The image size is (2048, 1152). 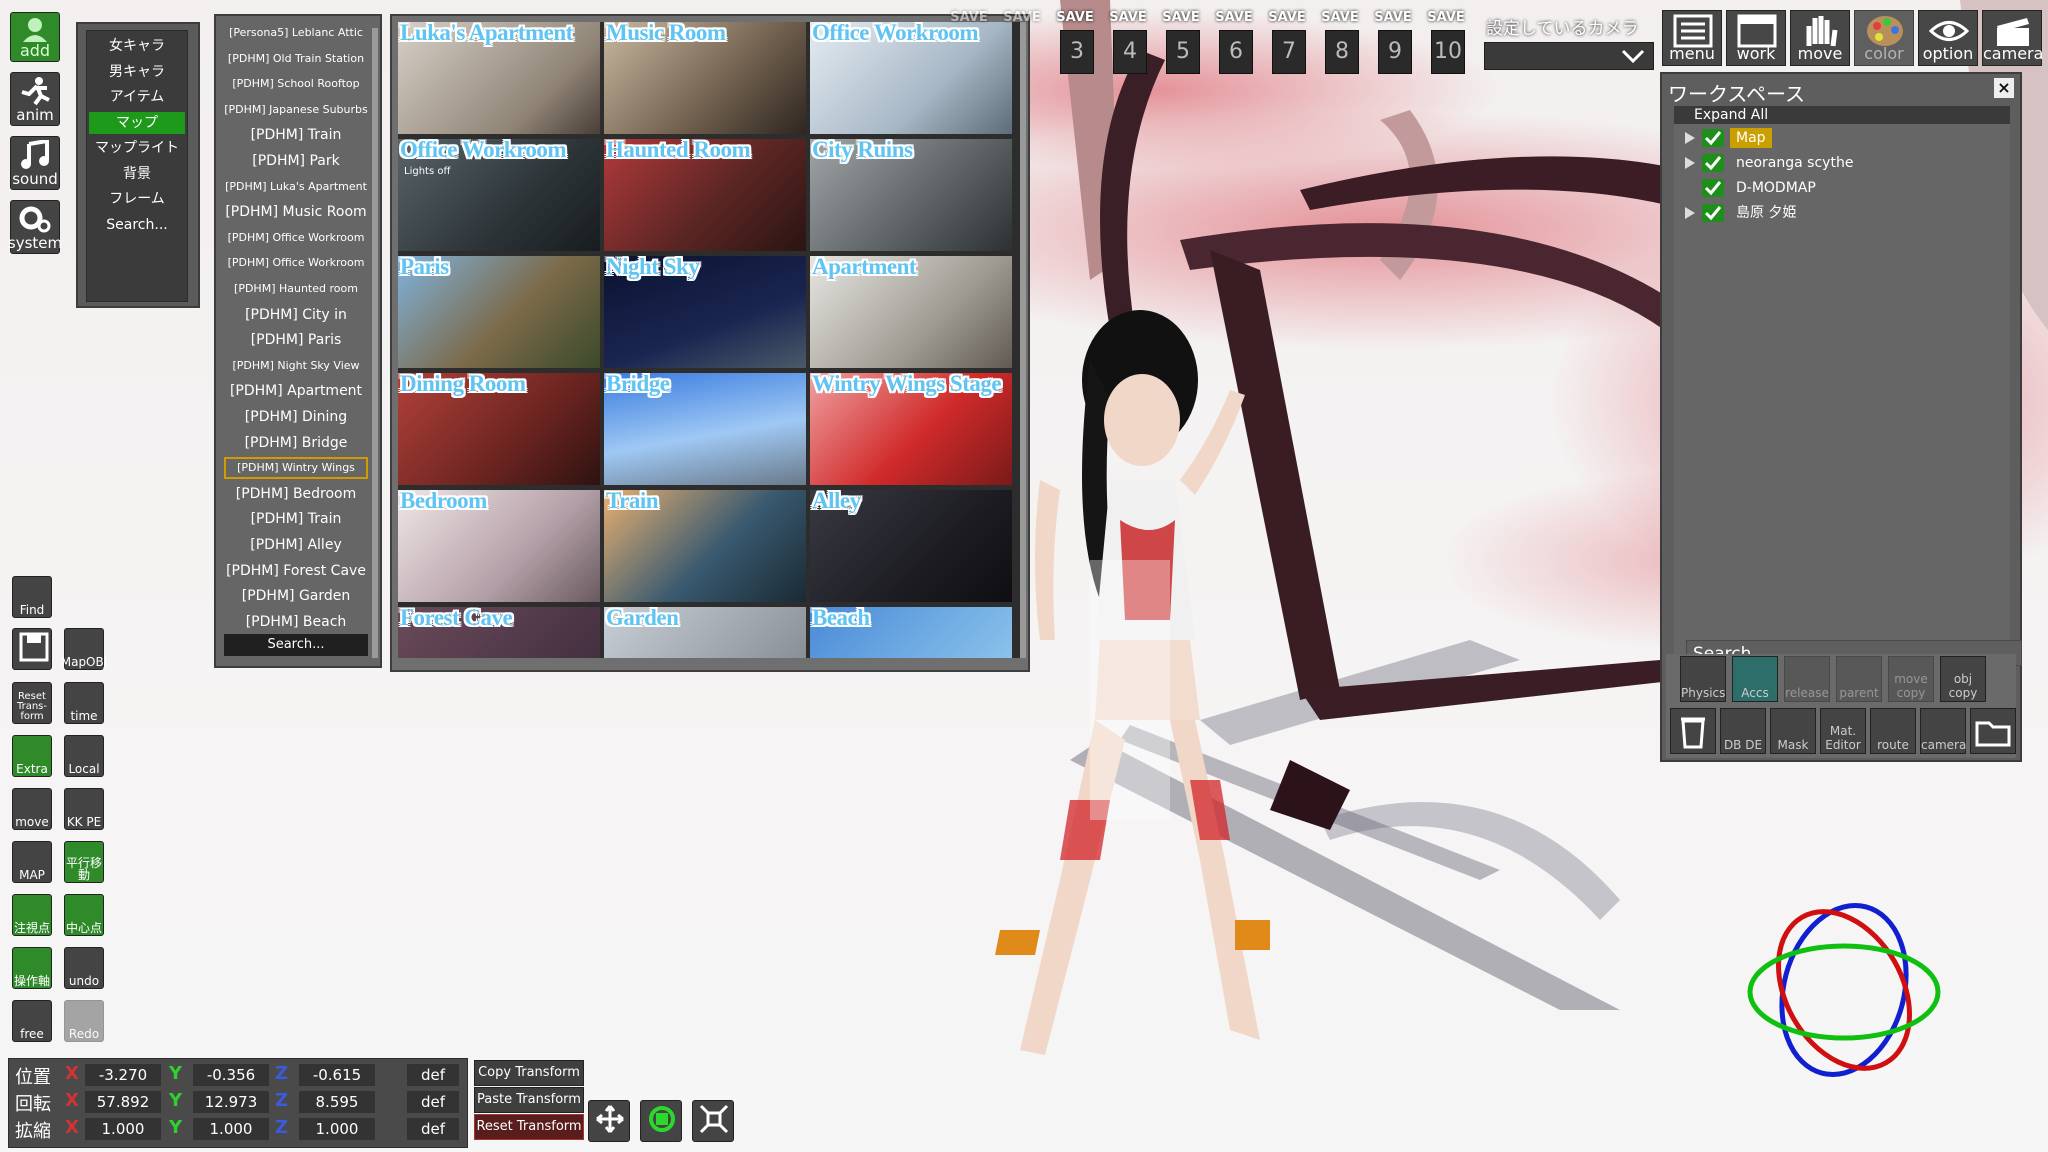 I want to click on save-slot: SAVE 8, so click(x=1340, y=42).